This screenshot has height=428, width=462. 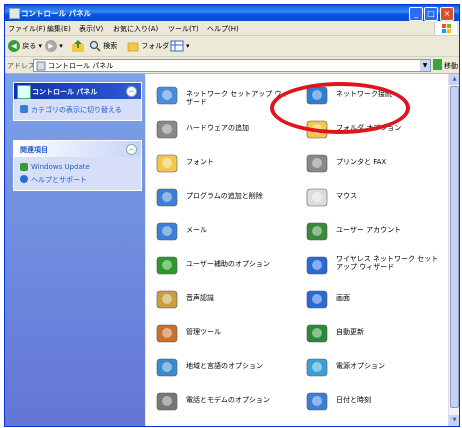 I want to click on views-button: ▾, so click(x=180, y=46).